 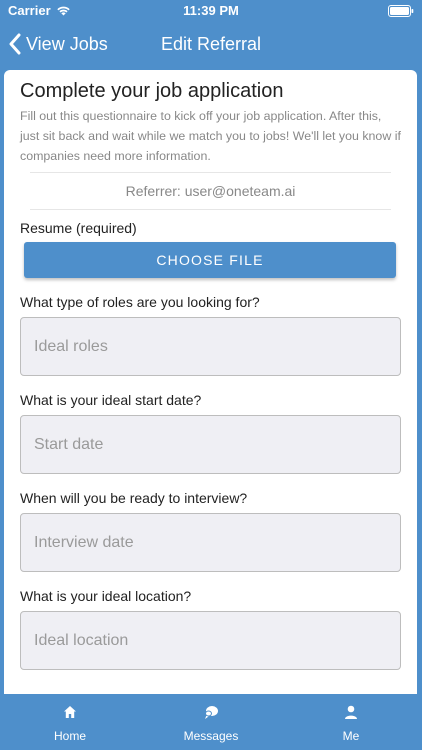 I want to click on navigation-bar: View Jobs Edit Referral, so click(x=211, y=44).